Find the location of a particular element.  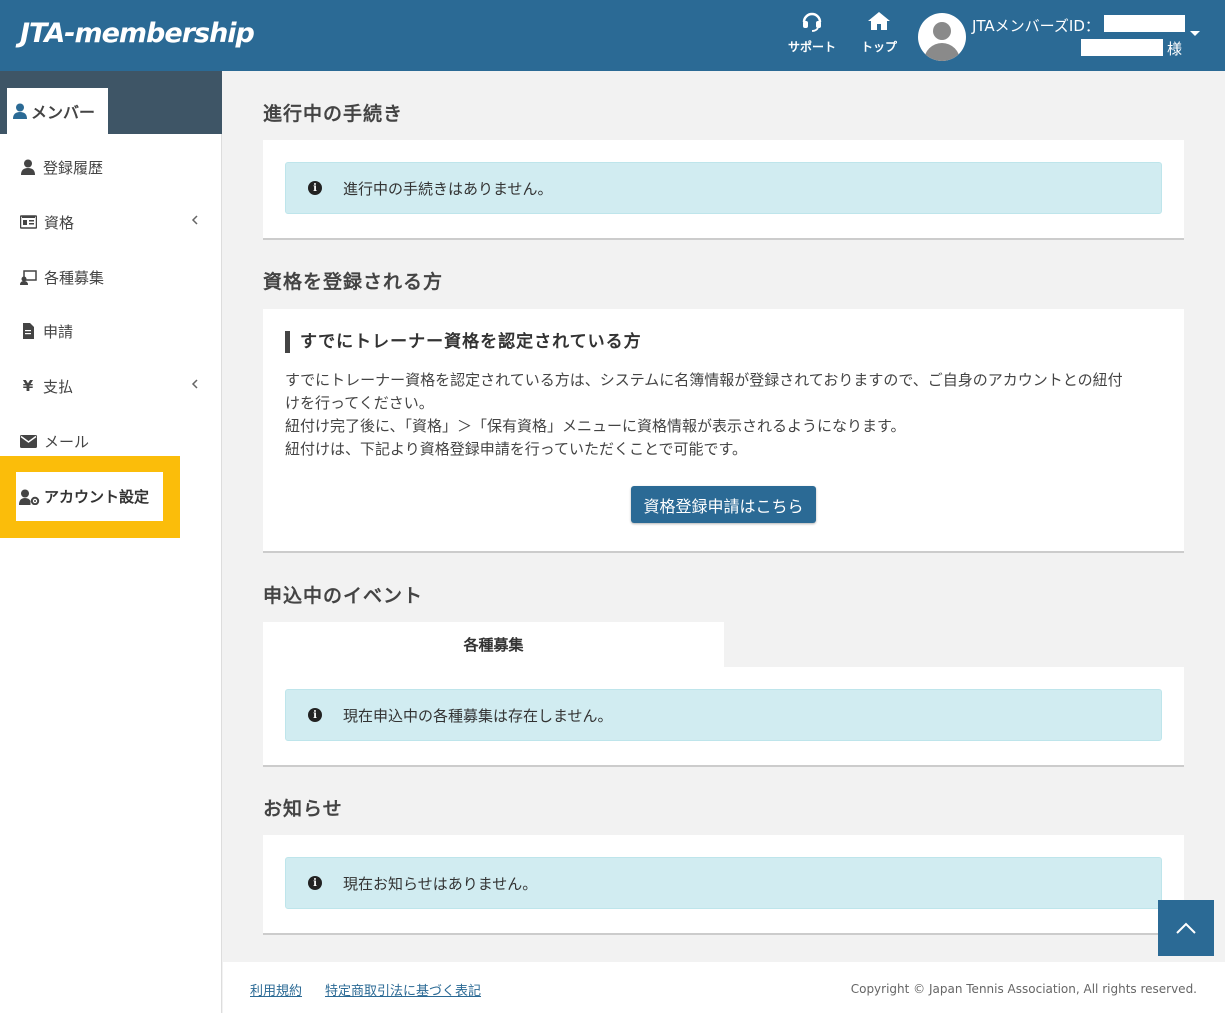

info-text: 現在お知らせはありません。 is located at coordinates (440, 883).